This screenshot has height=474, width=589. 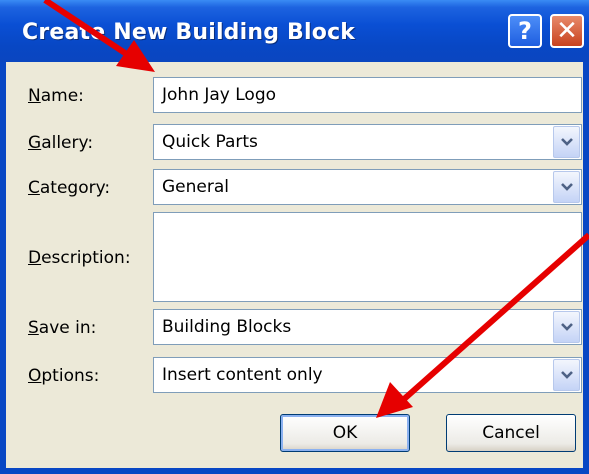 What do you see at coordinates (367, 95) in the screenshot?
I see `name-input: John Jay Logo` at bounding box center [367, 95].